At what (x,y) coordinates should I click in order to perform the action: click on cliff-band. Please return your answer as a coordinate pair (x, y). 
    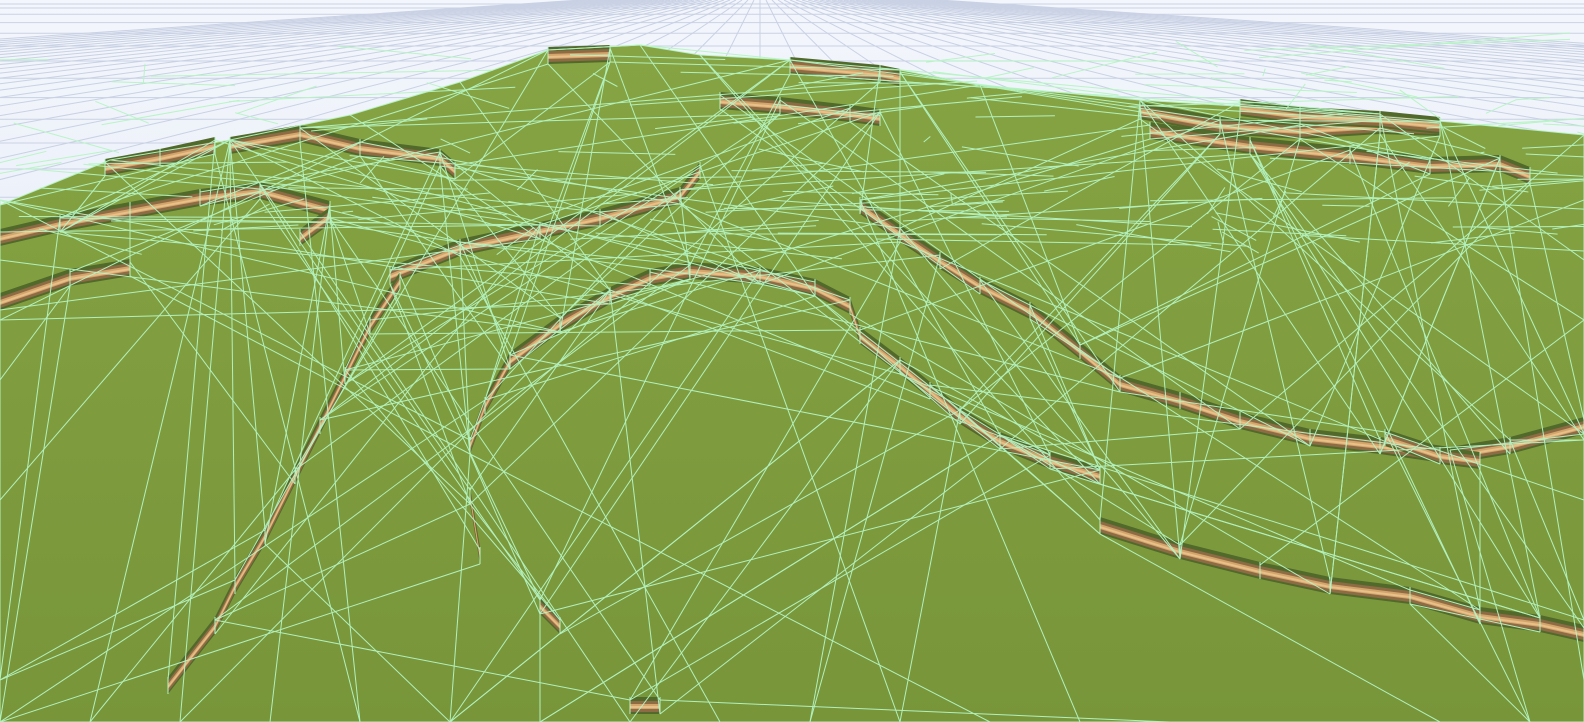
    Looking at the image, I should click on (645, 707).